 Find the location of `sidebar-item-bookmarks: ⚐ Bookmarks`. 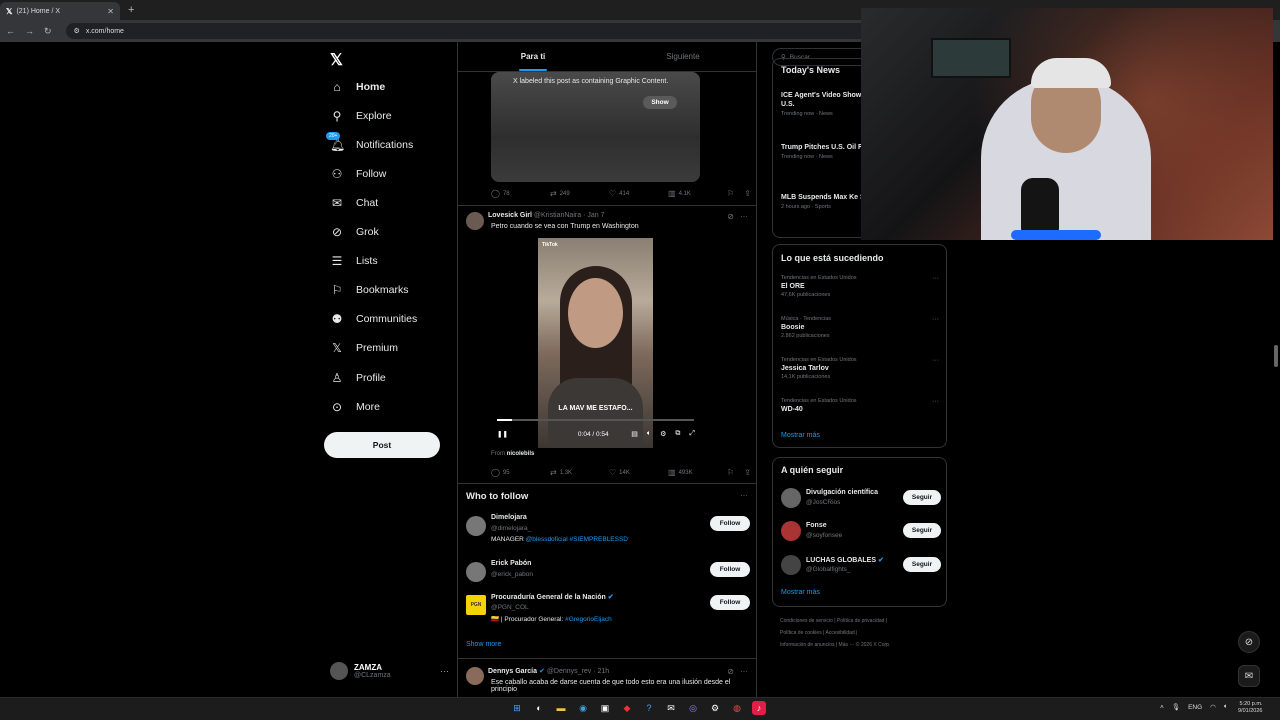

sidebar-item-bookmarks: ⚐ Bookmarks is located at coordinates (369, 290).